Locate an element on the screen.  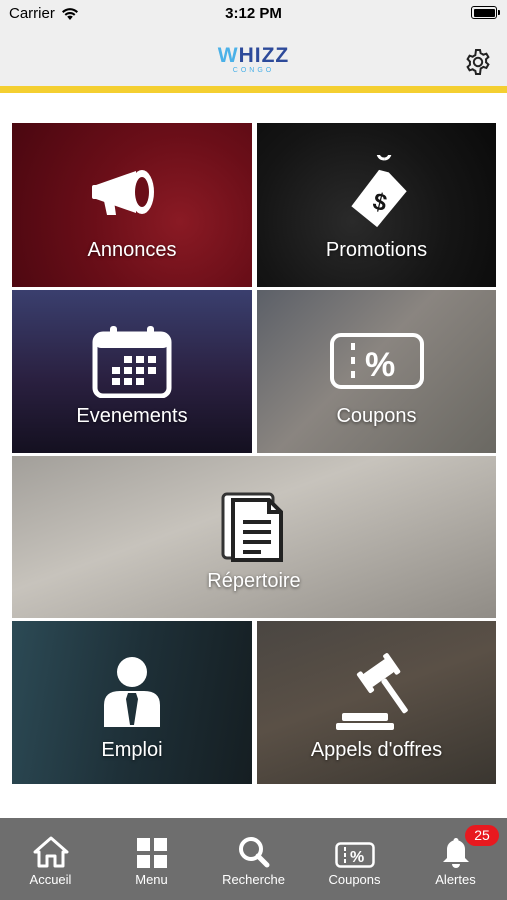
tile-label: Promotions is located at coordinates (376, 250).